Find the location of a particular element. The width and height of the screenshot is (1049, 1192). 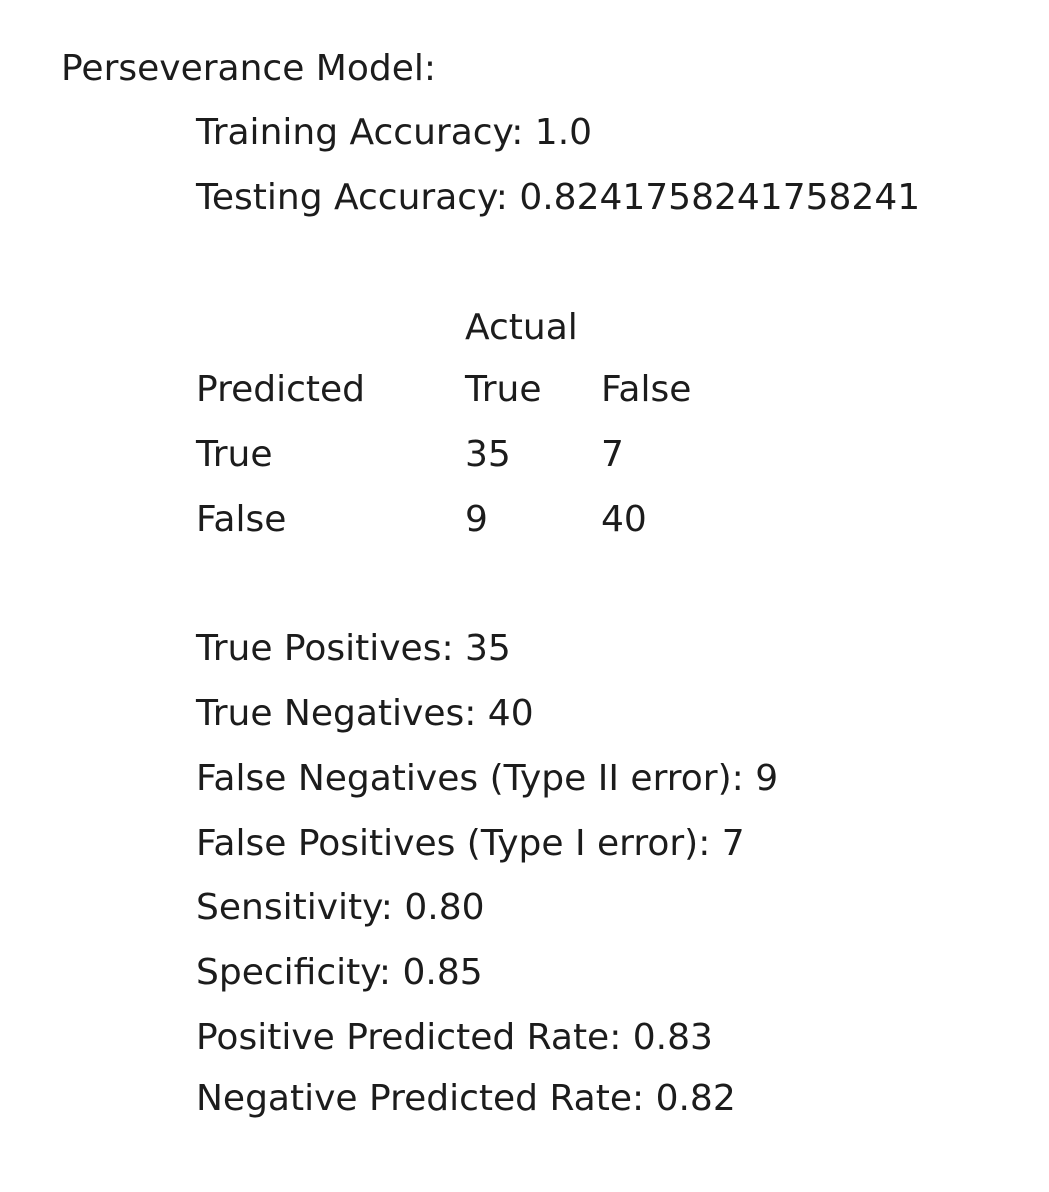

metric-sensitivity: Sensitivity: 0.80 is located at coordinates (340, 907).